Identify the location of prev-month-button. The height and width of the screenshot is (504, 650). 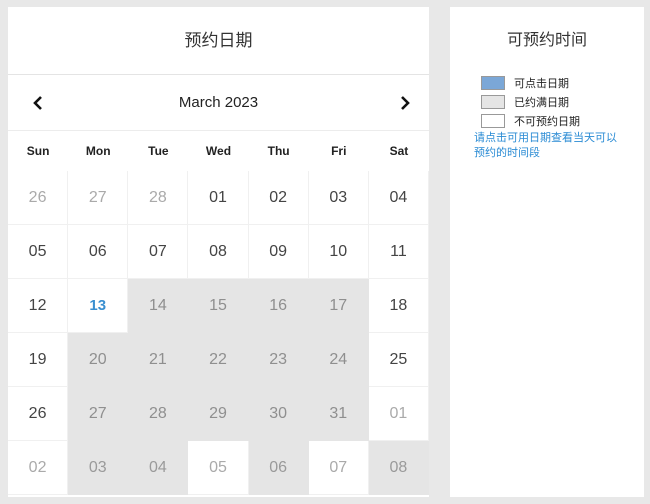
(38, 102).